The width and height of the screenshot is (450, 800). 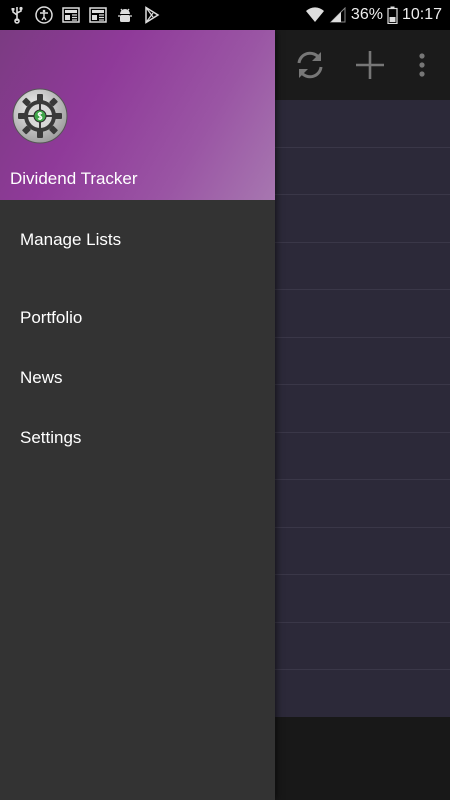 I want to click on clock: 10:17, so click(x=421, y=14).